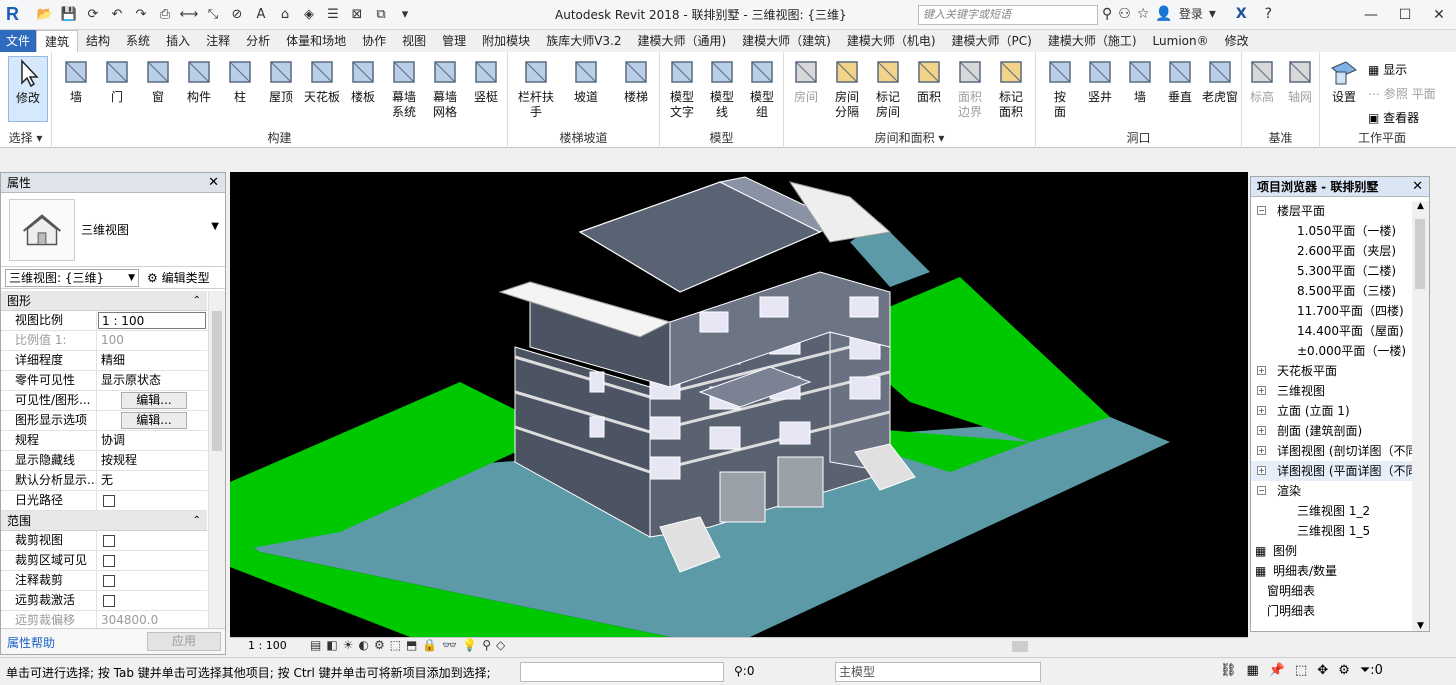 The width and height of the screenshot is (1456, 685). What do you see at coordinates (93, 15) in the screenshot?
I see `sync-icon: ⟳` at bounding box center [93, 15].